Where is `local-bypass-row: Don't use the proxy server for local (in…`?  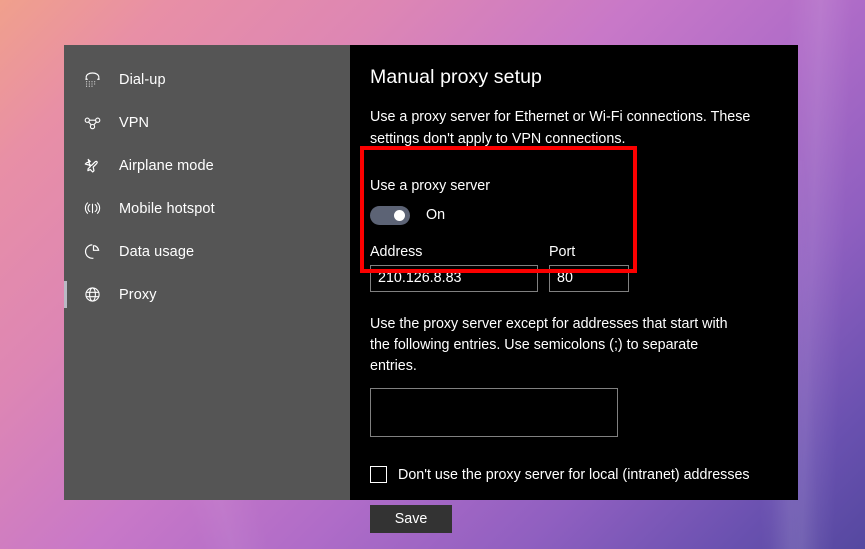
local-bypass-row: Don't use the proxy server for local (in… is located at coordinates (584, 475).